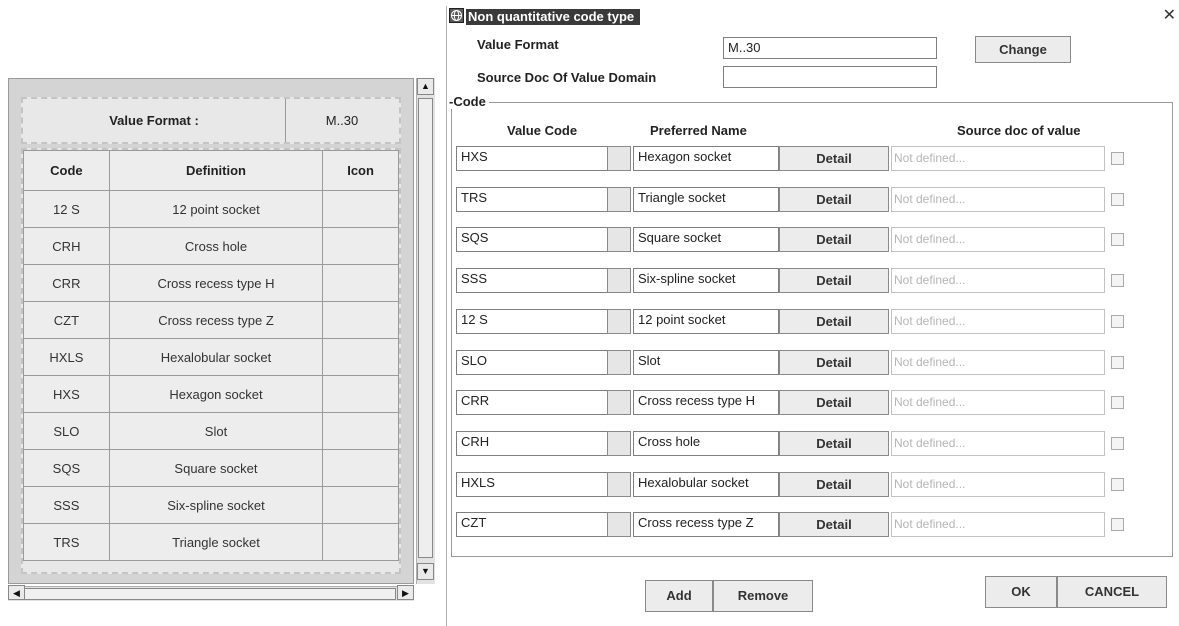 The image size is (1179, 626). I want to click on value-code-field: HXLS, so click(536, 484).